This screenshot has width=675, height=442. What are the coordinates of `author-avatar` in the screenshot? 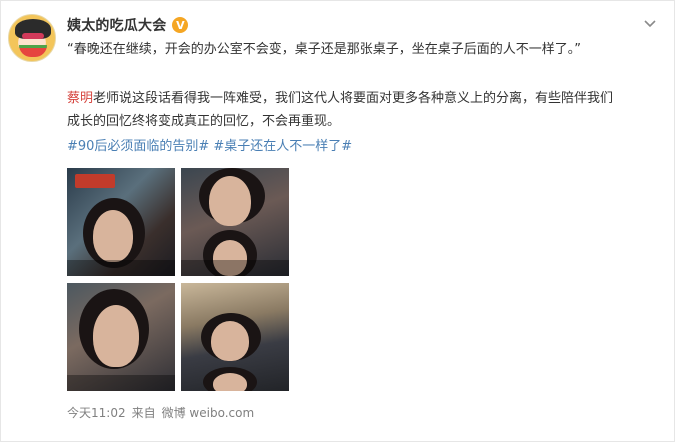 It's located at (32, 38).